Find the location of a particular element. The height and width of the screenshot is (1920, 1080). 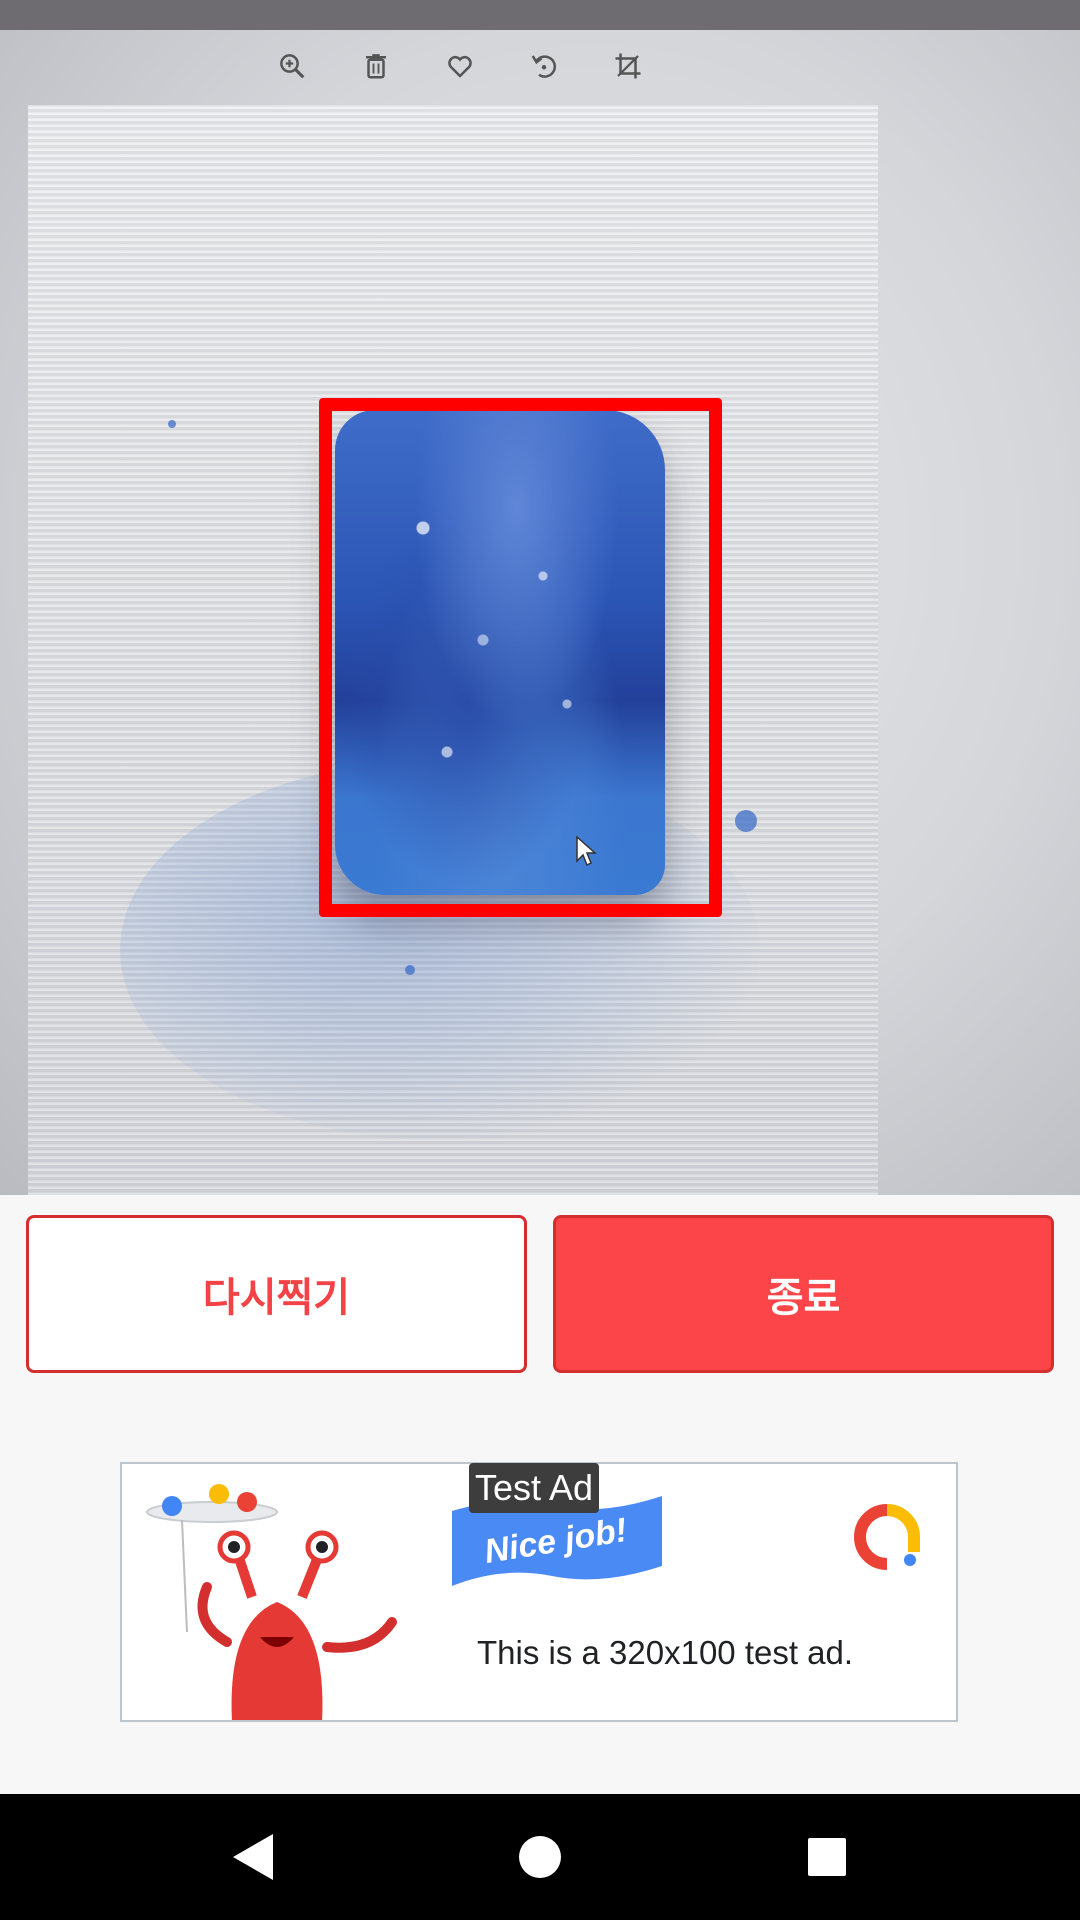

retake-button: 다시찍기 is located at coordinates (276, 1294).